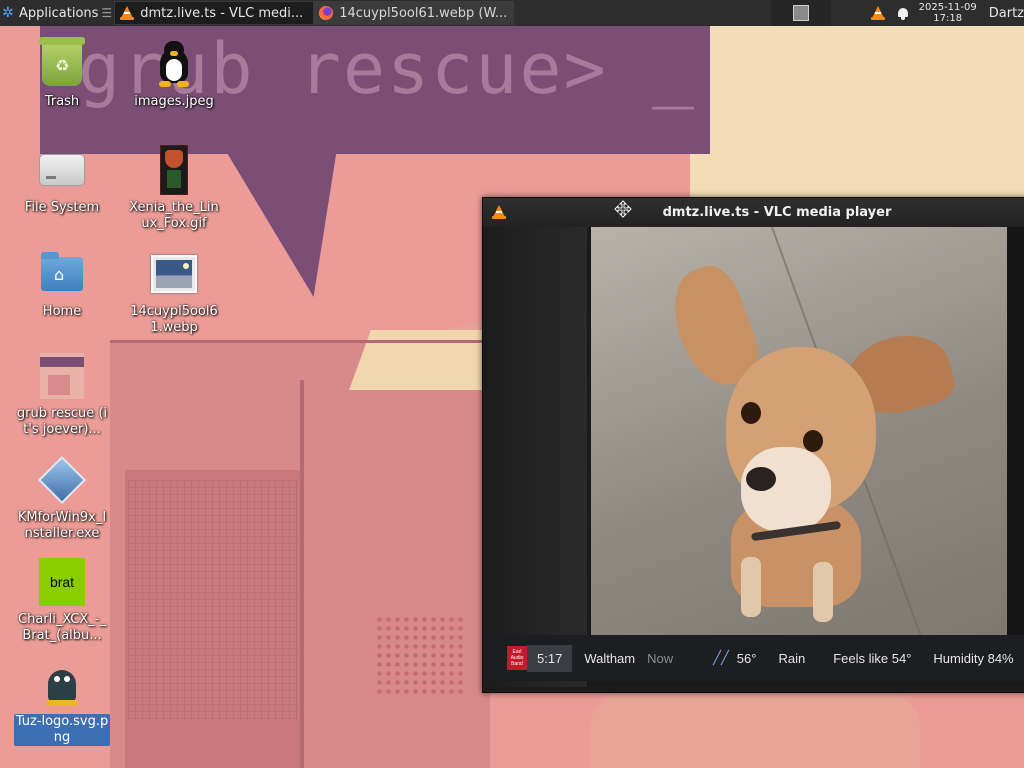  Describe the element at coordinates (610, 658) in the screenshot. I see `ticker-city: Waltham` at that location.